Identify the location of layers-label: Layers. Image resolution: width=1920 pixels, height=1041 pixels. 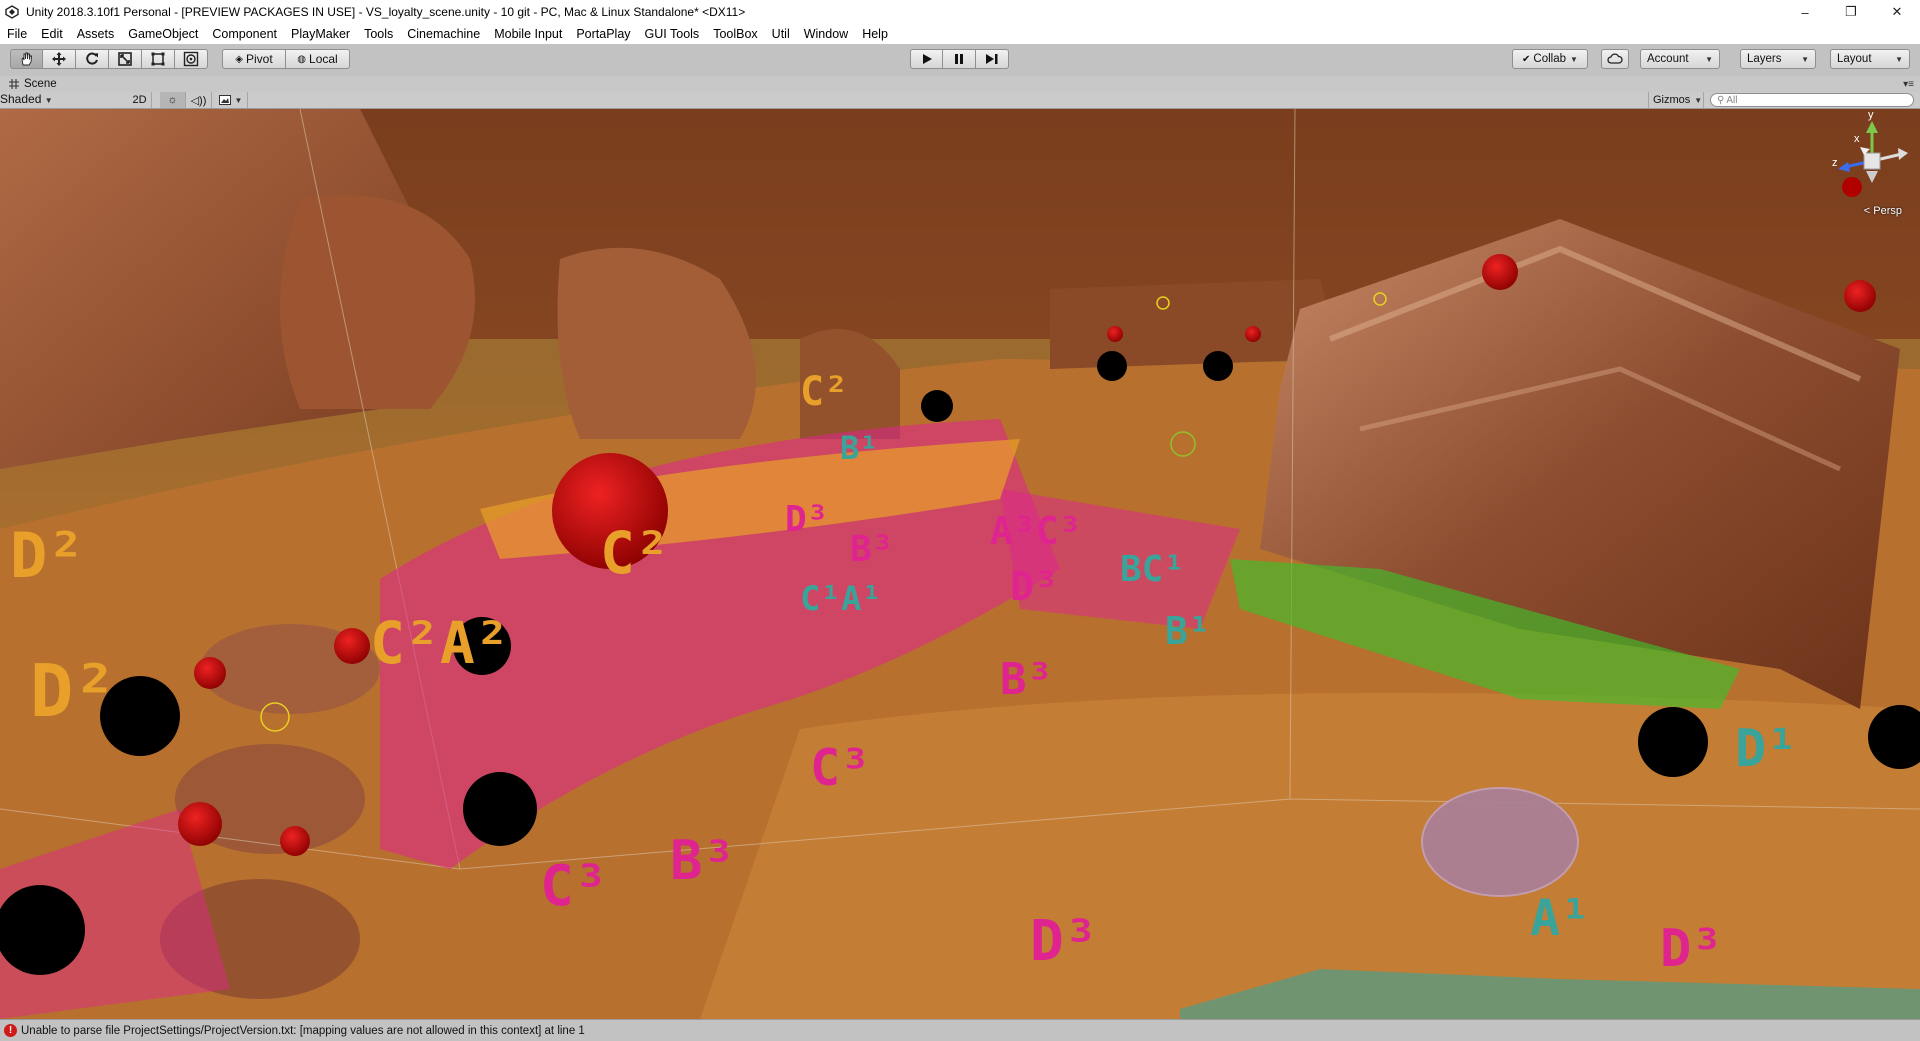
(1764, 59).